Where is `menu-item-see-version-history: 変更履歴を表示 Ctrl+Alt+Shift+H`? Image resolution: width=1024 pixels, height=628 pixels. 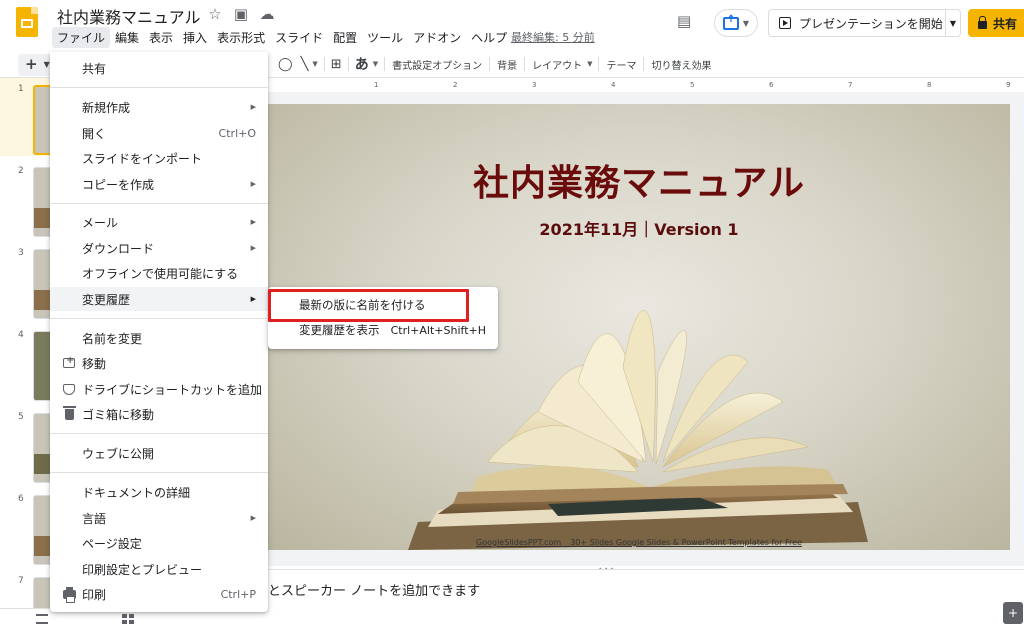
menu-item-see-version-history: 変更履歴を表示 Ctrl+Alt+Shift+H is located at coordinates (383, 330).